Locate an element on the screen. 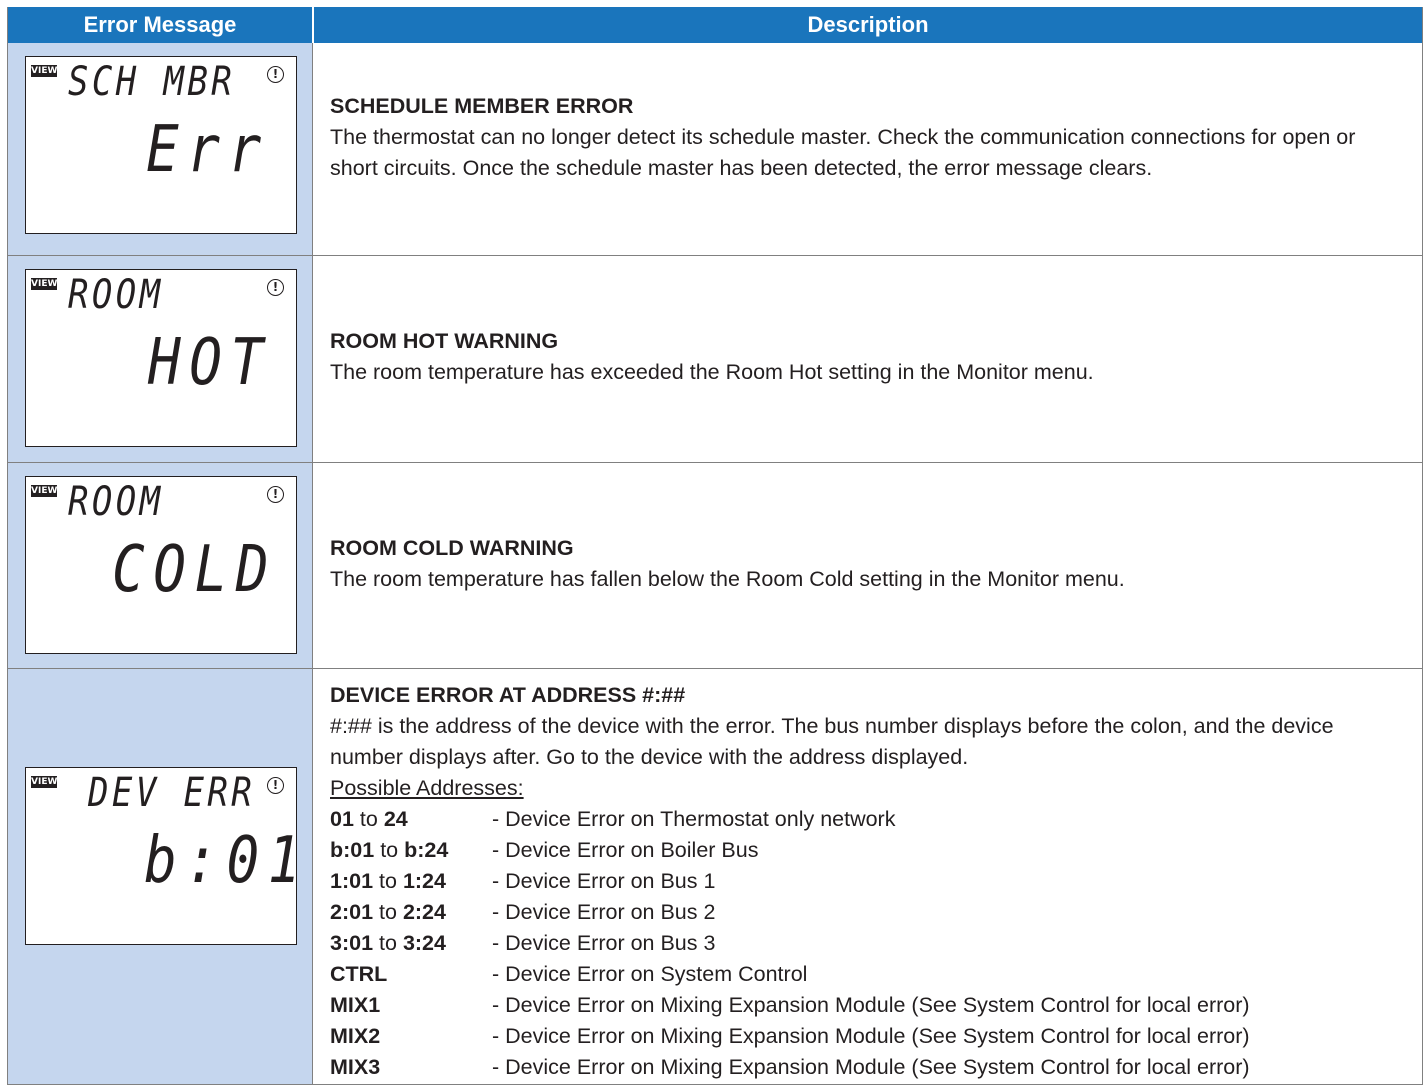 The width and height of the screenshot is (1426, 1087). lcd-line-1: SCH MBR is located at coordinates (152, 82).